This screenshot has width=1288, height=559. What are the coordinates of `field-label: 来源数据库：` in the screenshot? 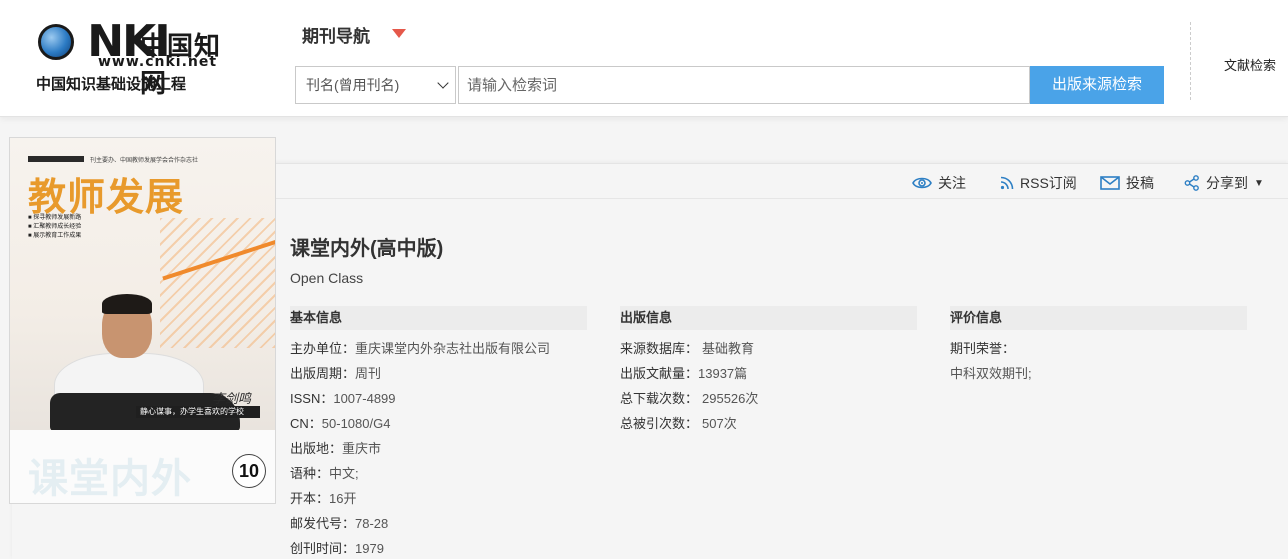 It's located at (659, 348).